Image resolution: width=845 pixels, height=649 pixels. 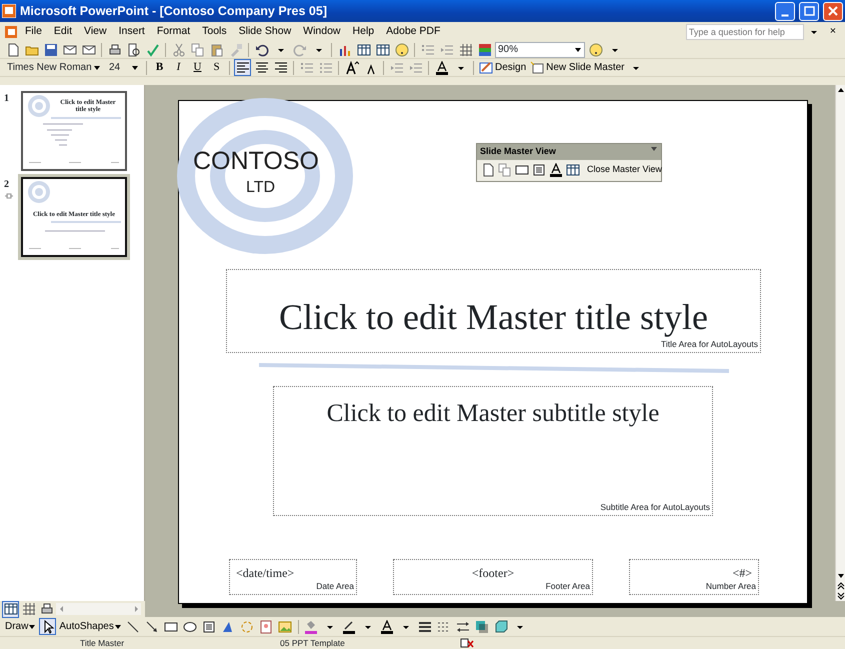 What do you see at coordinates (785, 11) in the screenshot?
I see `minimize-button` at bounding box center [785, 11].